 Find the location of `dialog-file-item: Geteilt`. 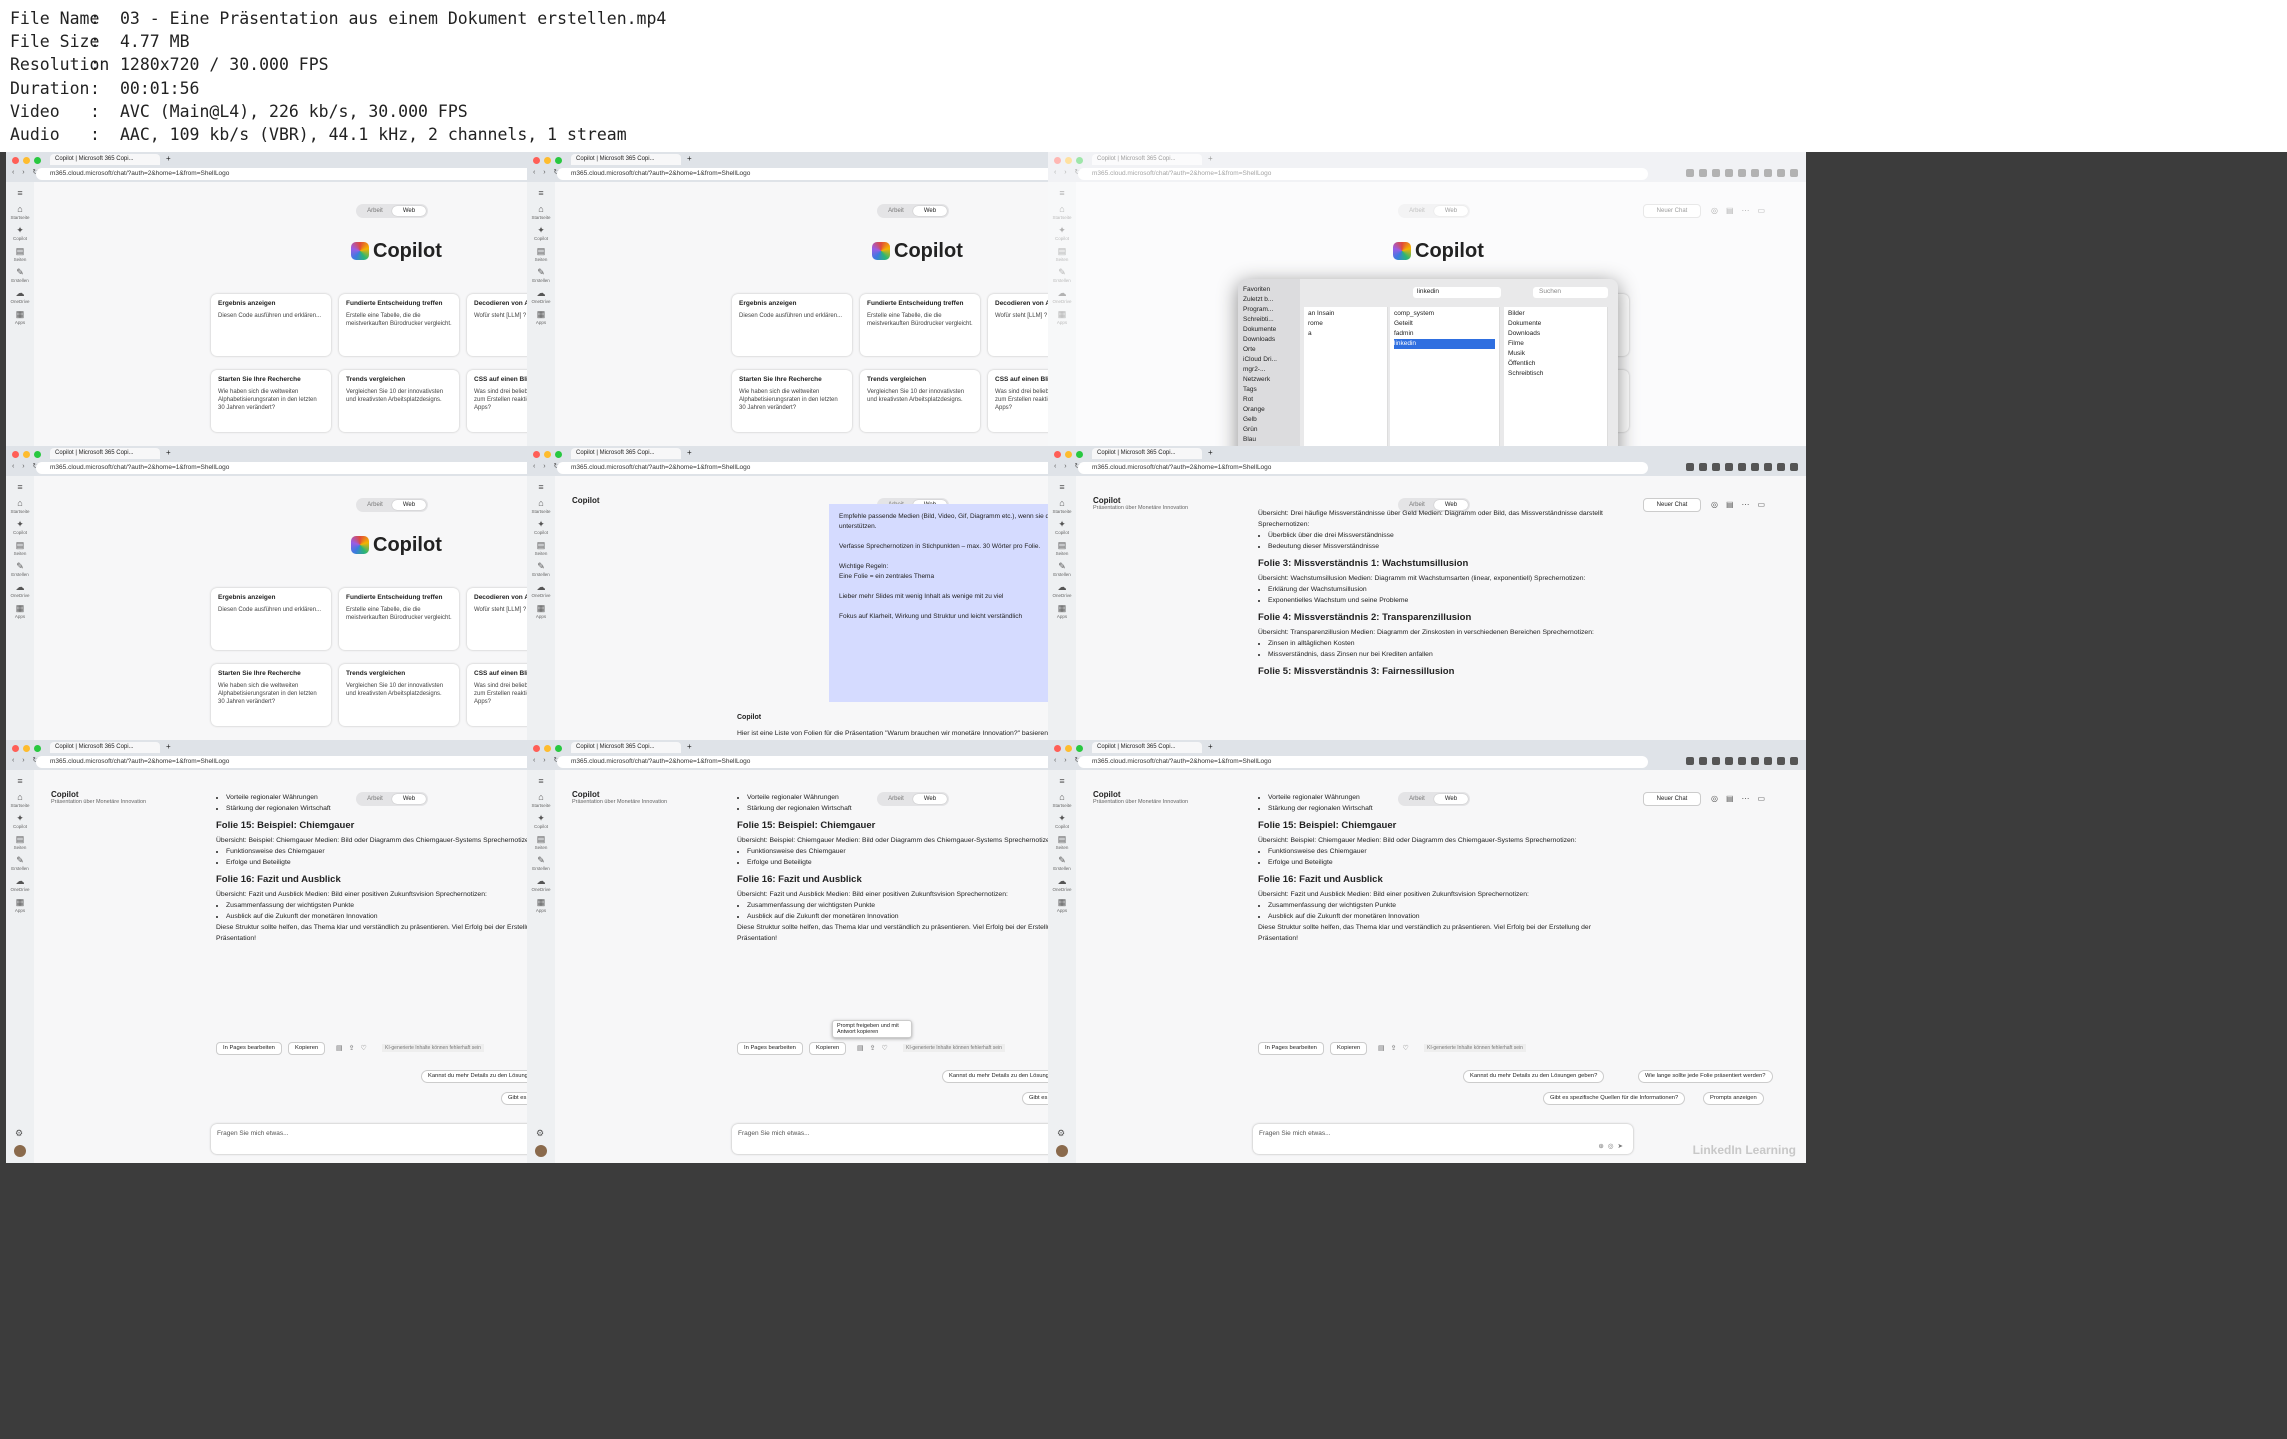

dialog-file-item: Geteilt is located at coordinates (1444, 324).